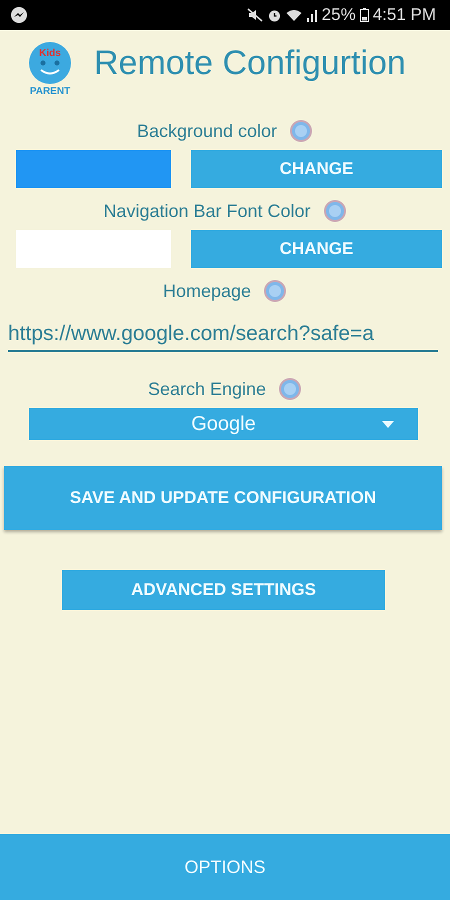 This screenshot has width=450, height=900. What do you see at coordinates (223, 590) in the screenshot?
I see `advanced-settings-button: ADVANCED SETTINGS` at bounding box center [223, 590].